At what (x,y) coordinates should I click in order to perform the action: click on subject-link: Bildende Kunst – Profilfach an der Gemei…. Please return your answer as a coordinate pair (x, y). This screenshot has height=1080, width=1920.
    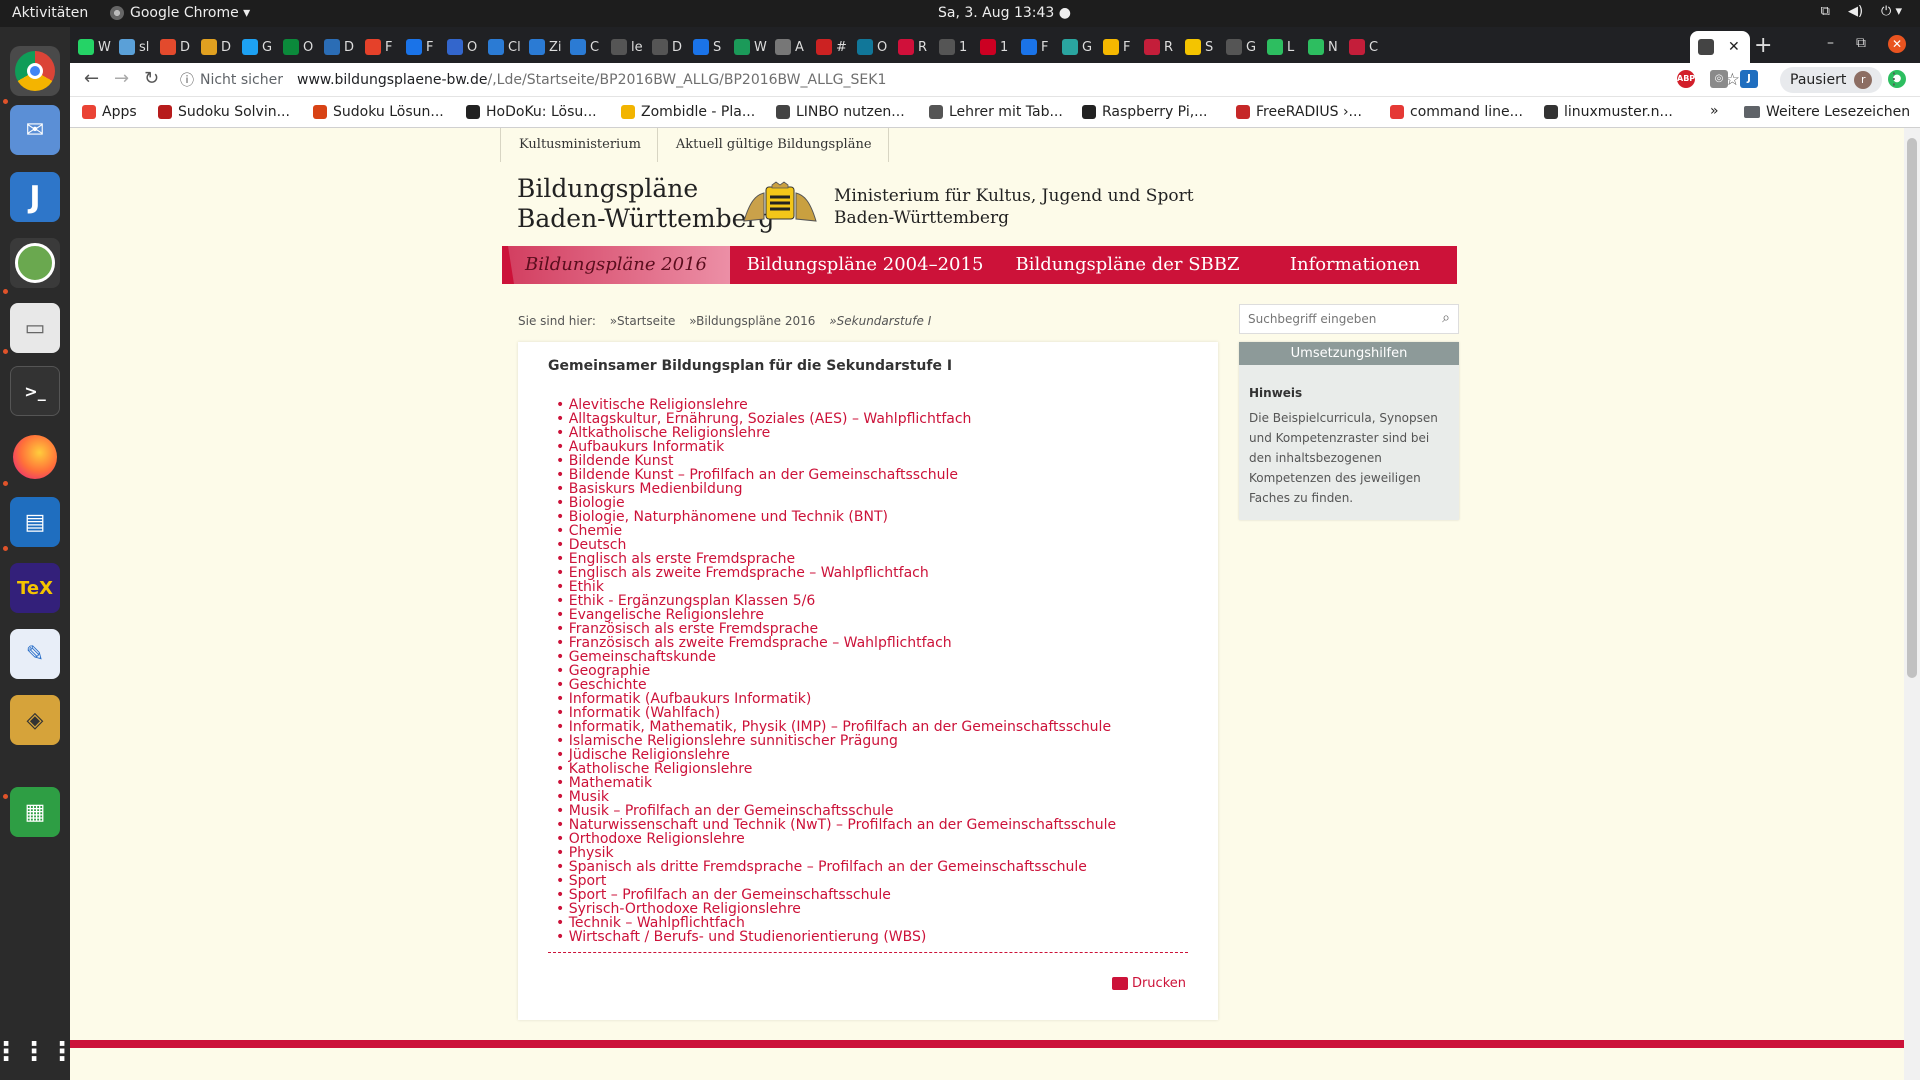
    Looking at the image, I should click on (842, 475).